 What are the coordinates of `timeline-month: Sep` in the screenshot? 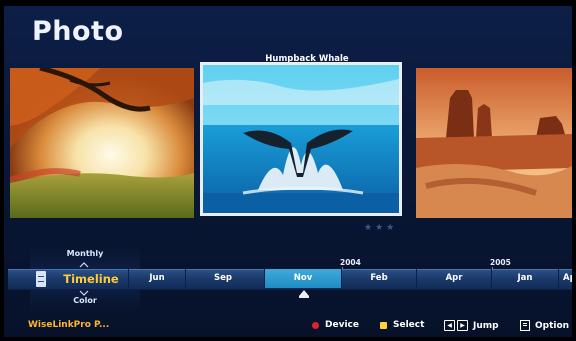 It's located at (222, 278).